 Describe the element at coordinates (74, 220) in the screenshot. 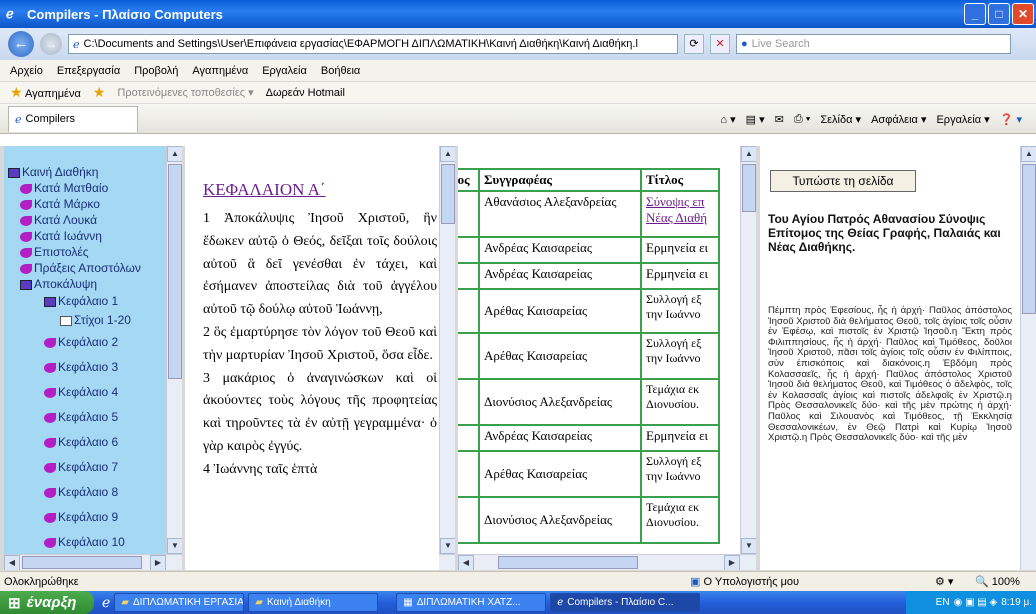

I see `tree-item-luke: Κατά Λουκά` at that location.